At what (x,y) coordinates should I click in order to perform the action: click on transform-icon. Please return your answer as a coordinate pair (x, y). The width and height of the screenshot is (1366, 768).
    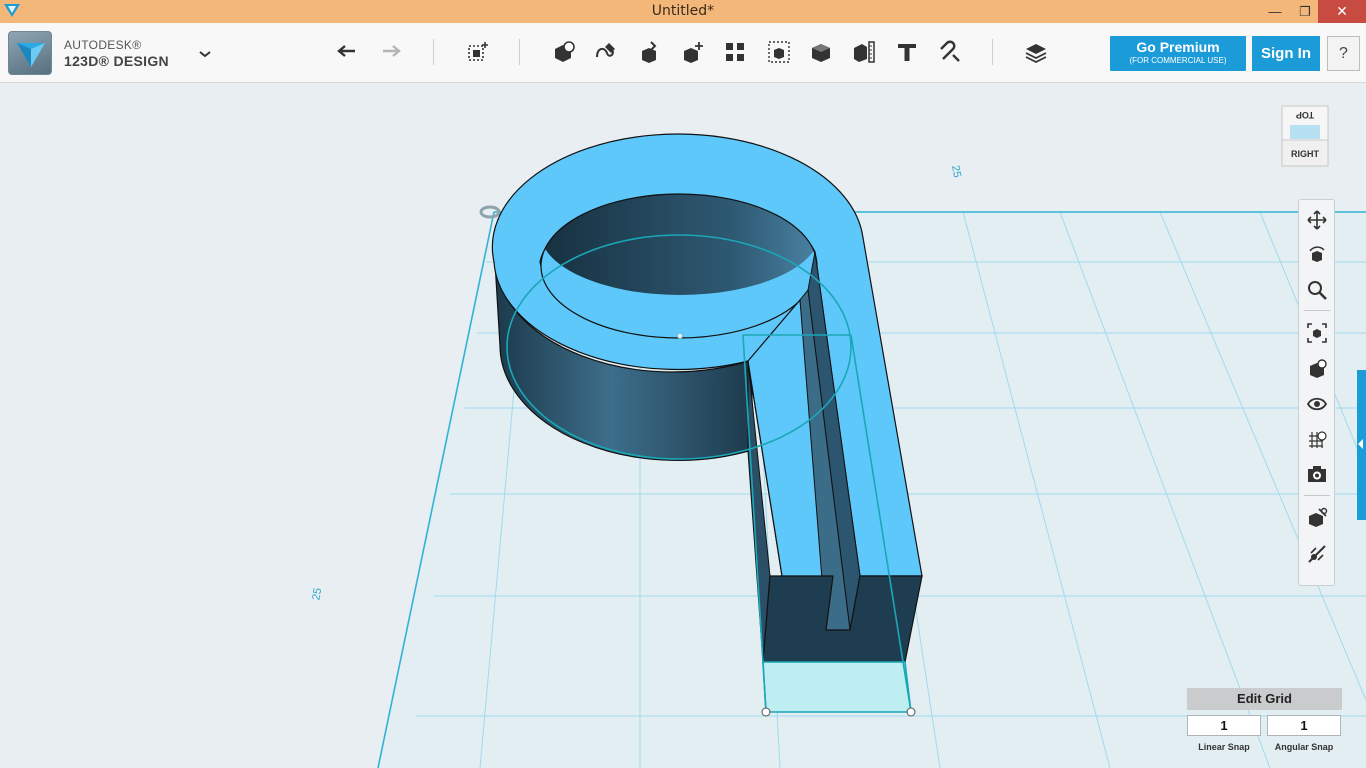
    Looking at the image, I should click on (478, 51).